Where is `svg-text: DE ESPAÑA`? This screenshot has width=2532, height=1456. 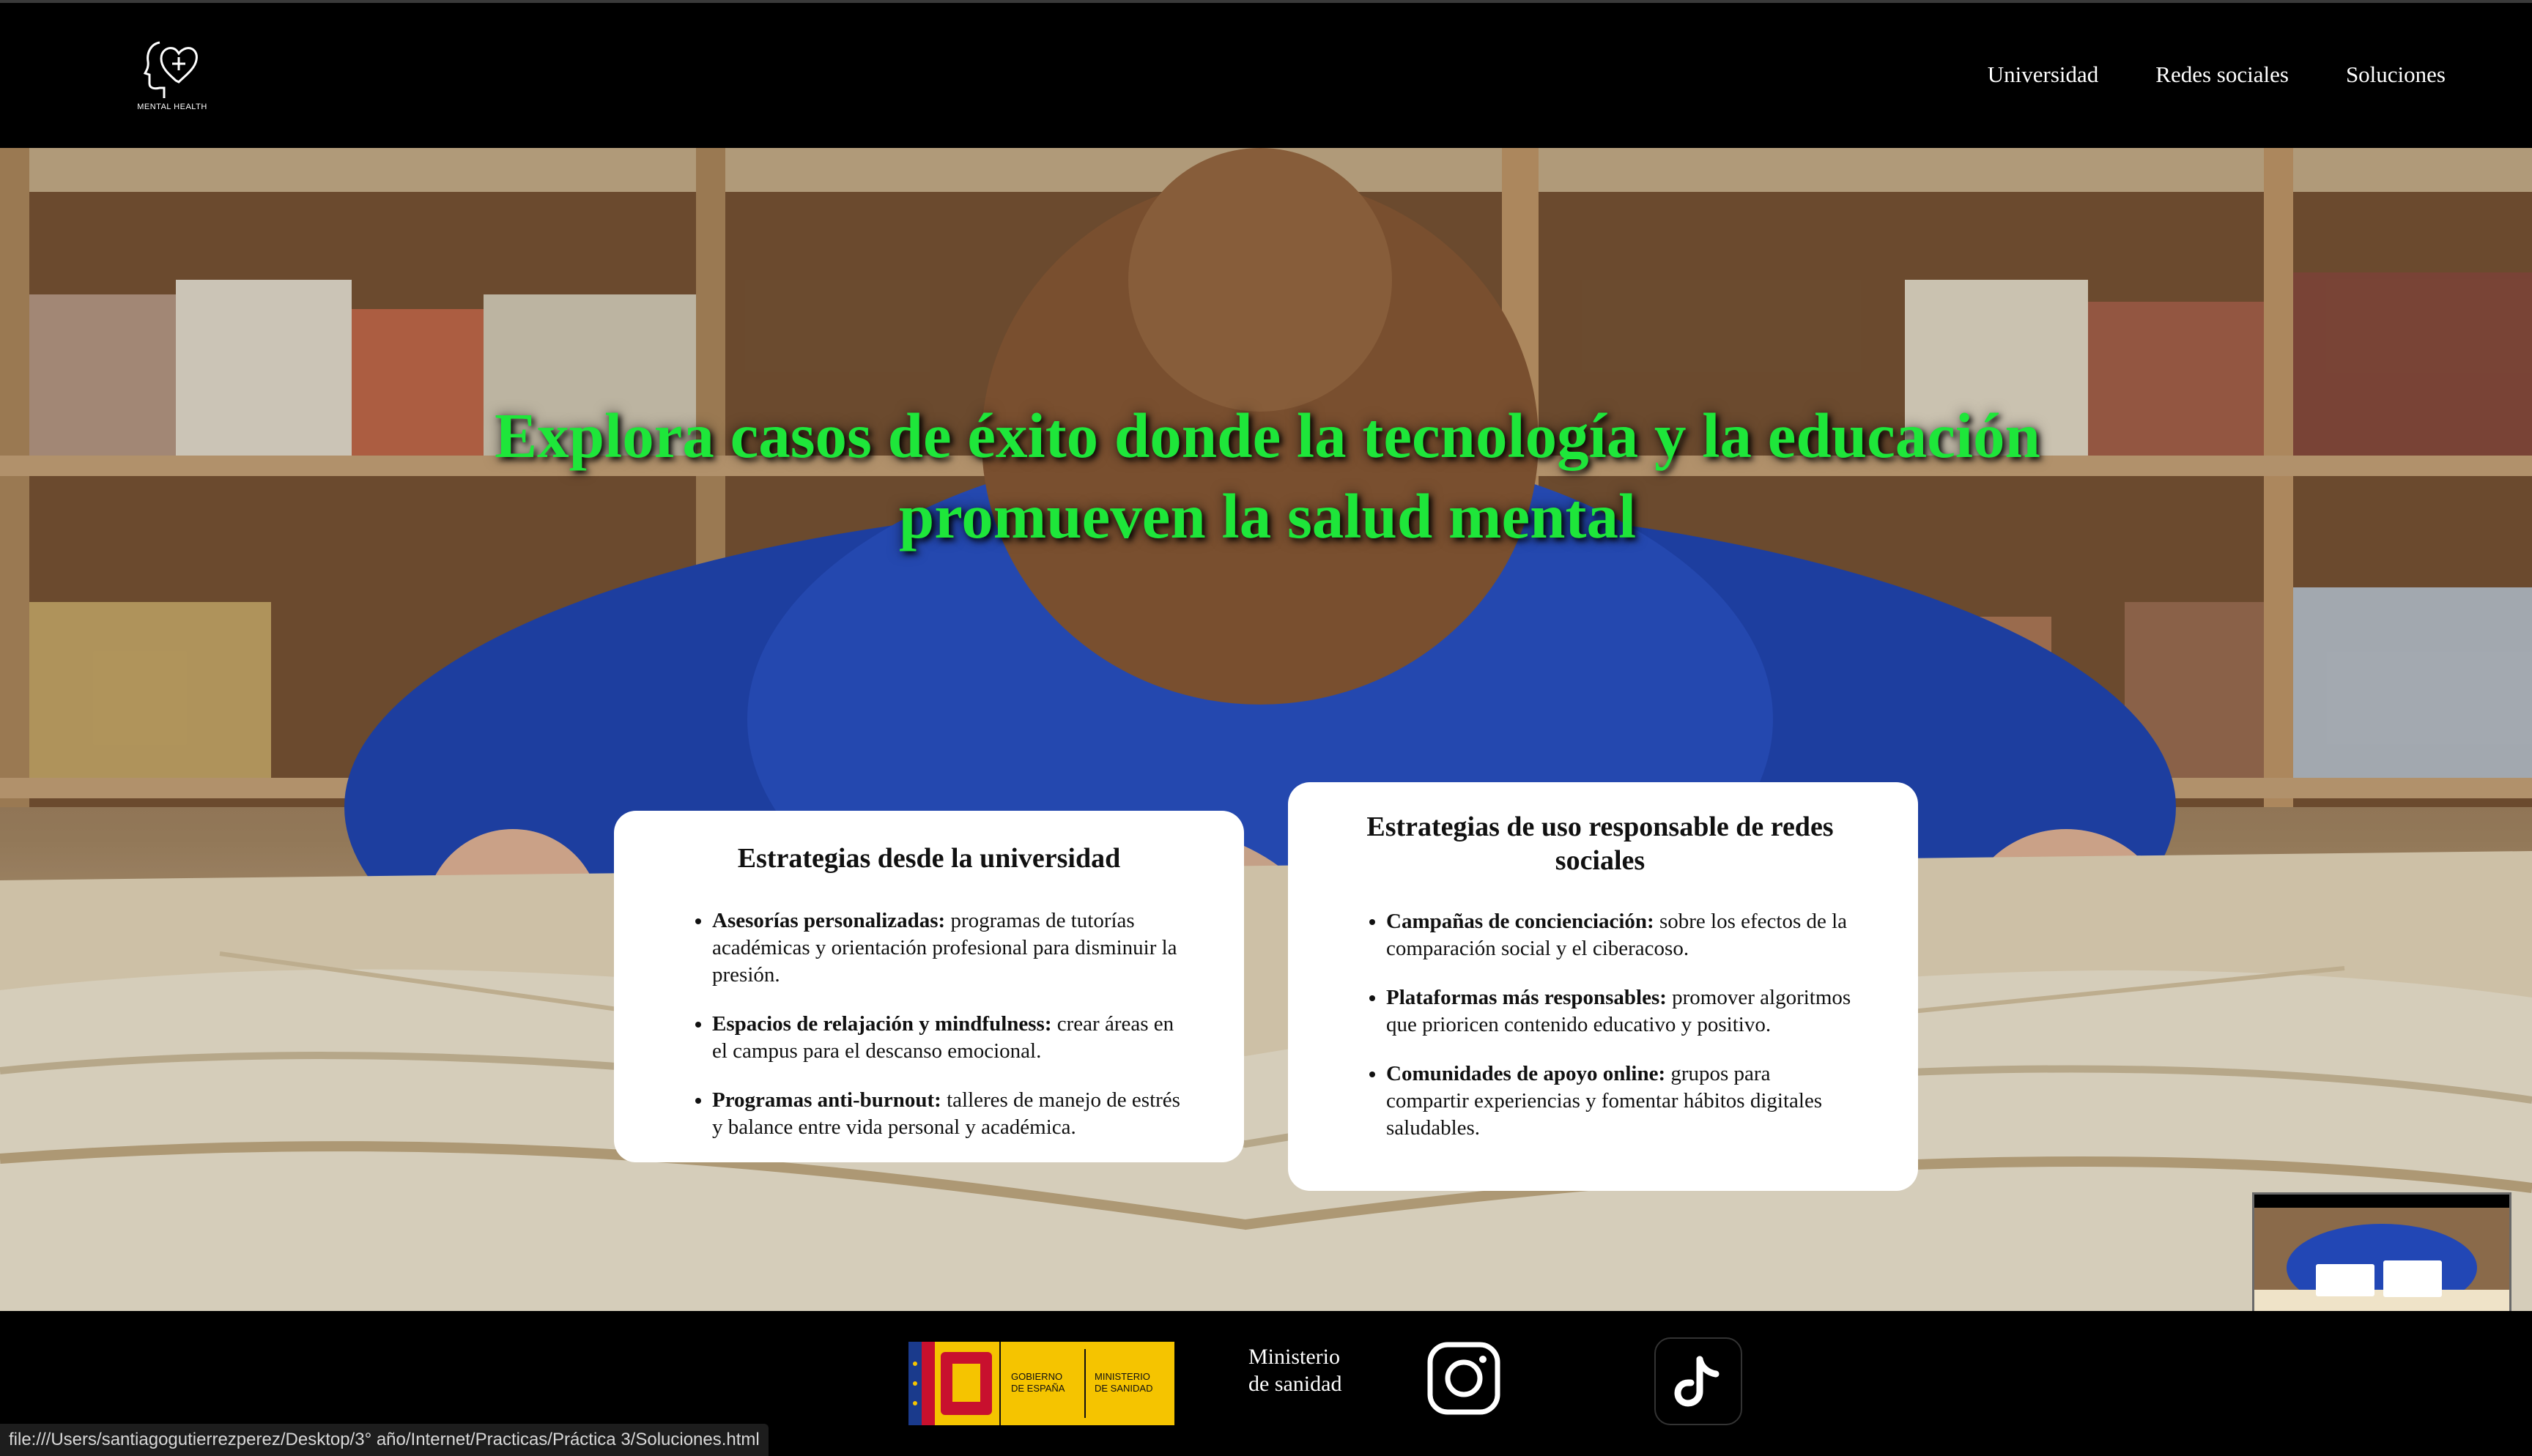
svg-text: DE ESPAÑA is located at coordinates (1038, 1389).